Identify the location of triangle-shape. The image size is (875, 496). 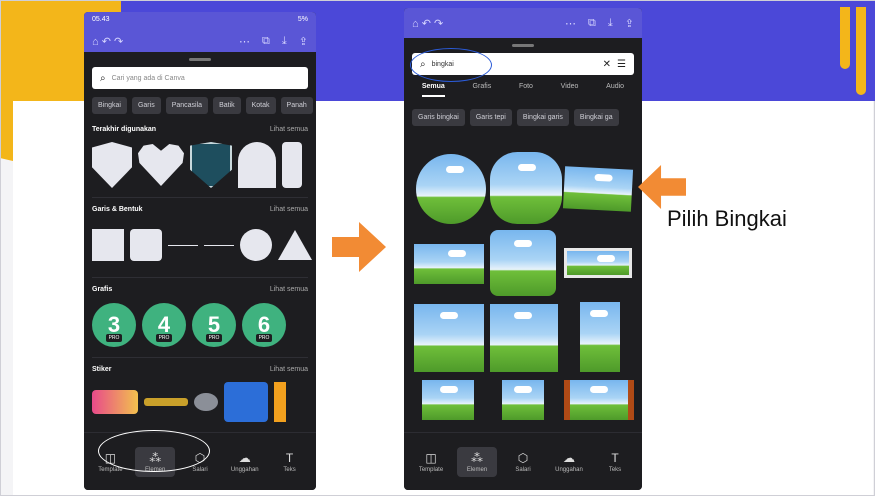
(295, 245).